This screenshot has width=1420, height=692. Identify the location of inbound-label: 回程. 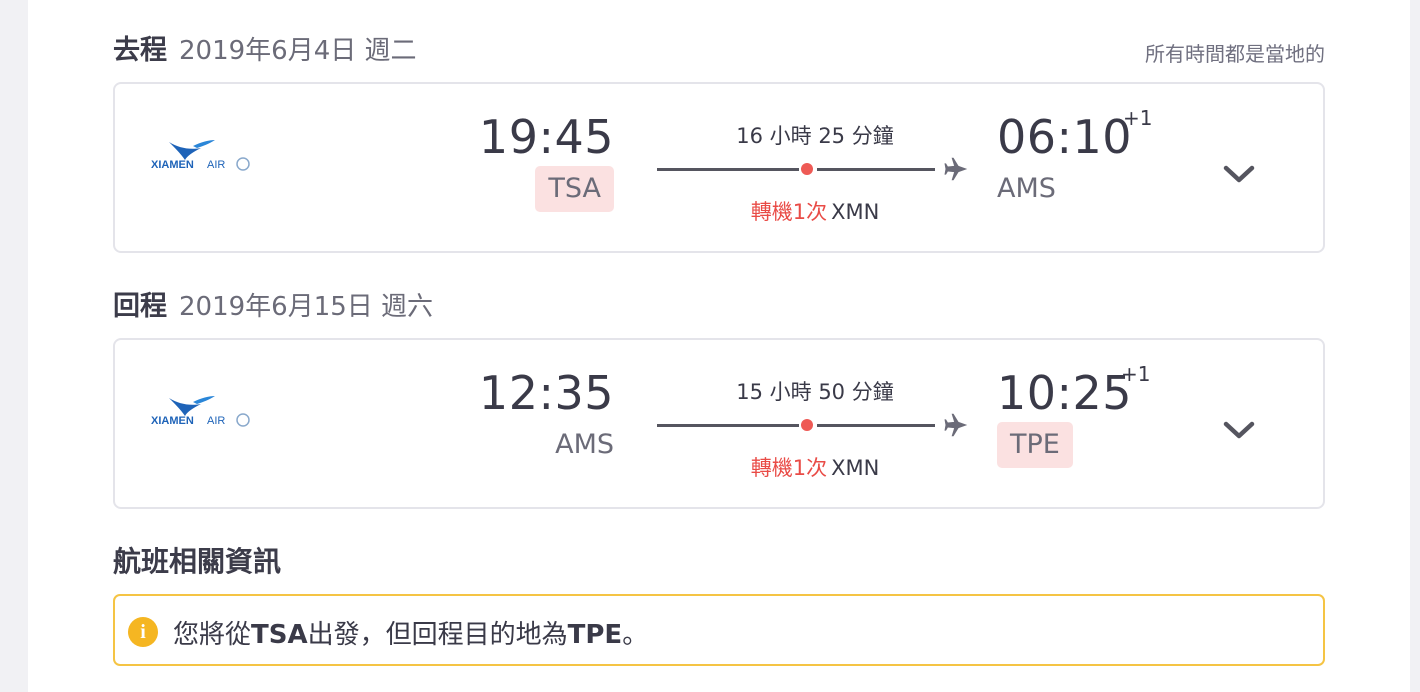
(140, 306).